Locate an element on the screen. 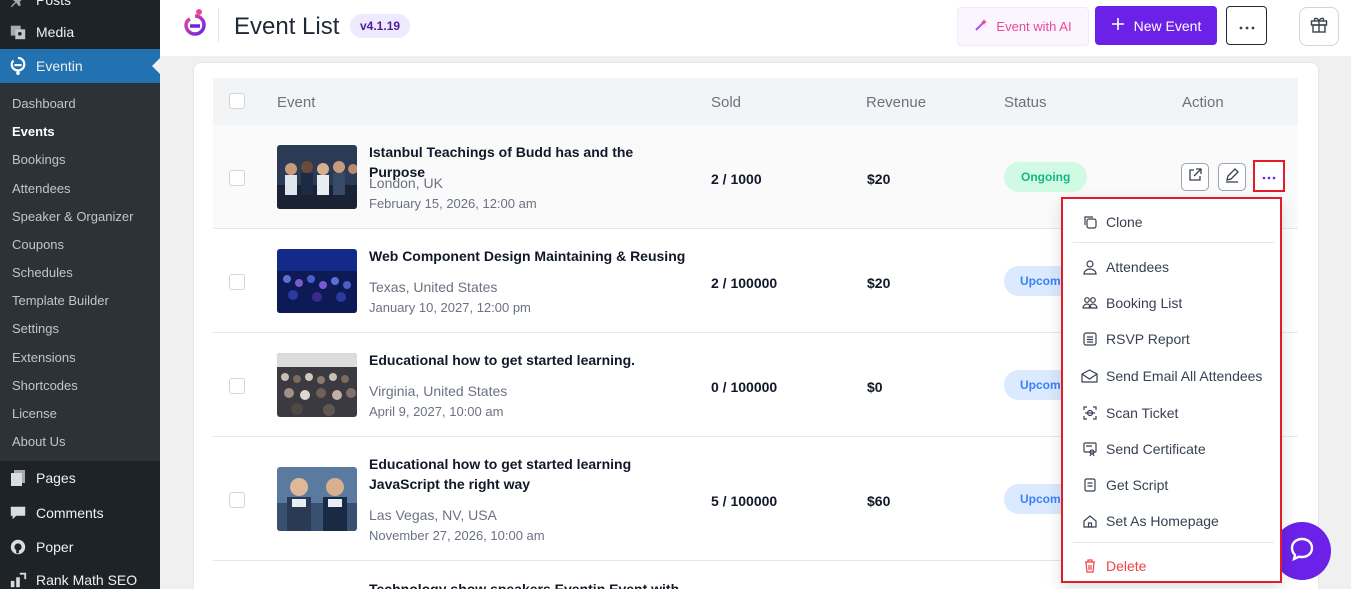  chat-icon is located at coordinates (1302, 551).